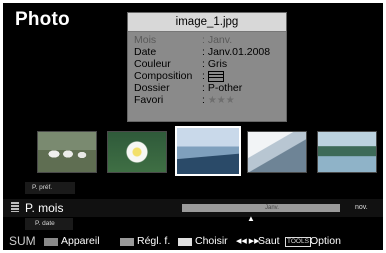 The height and width of the screenshot is (253, 386). What do you see at coordinates (45, 223) in the screenshot?
I see `sort-option-next: P. date` at bounding box center [45, 223].